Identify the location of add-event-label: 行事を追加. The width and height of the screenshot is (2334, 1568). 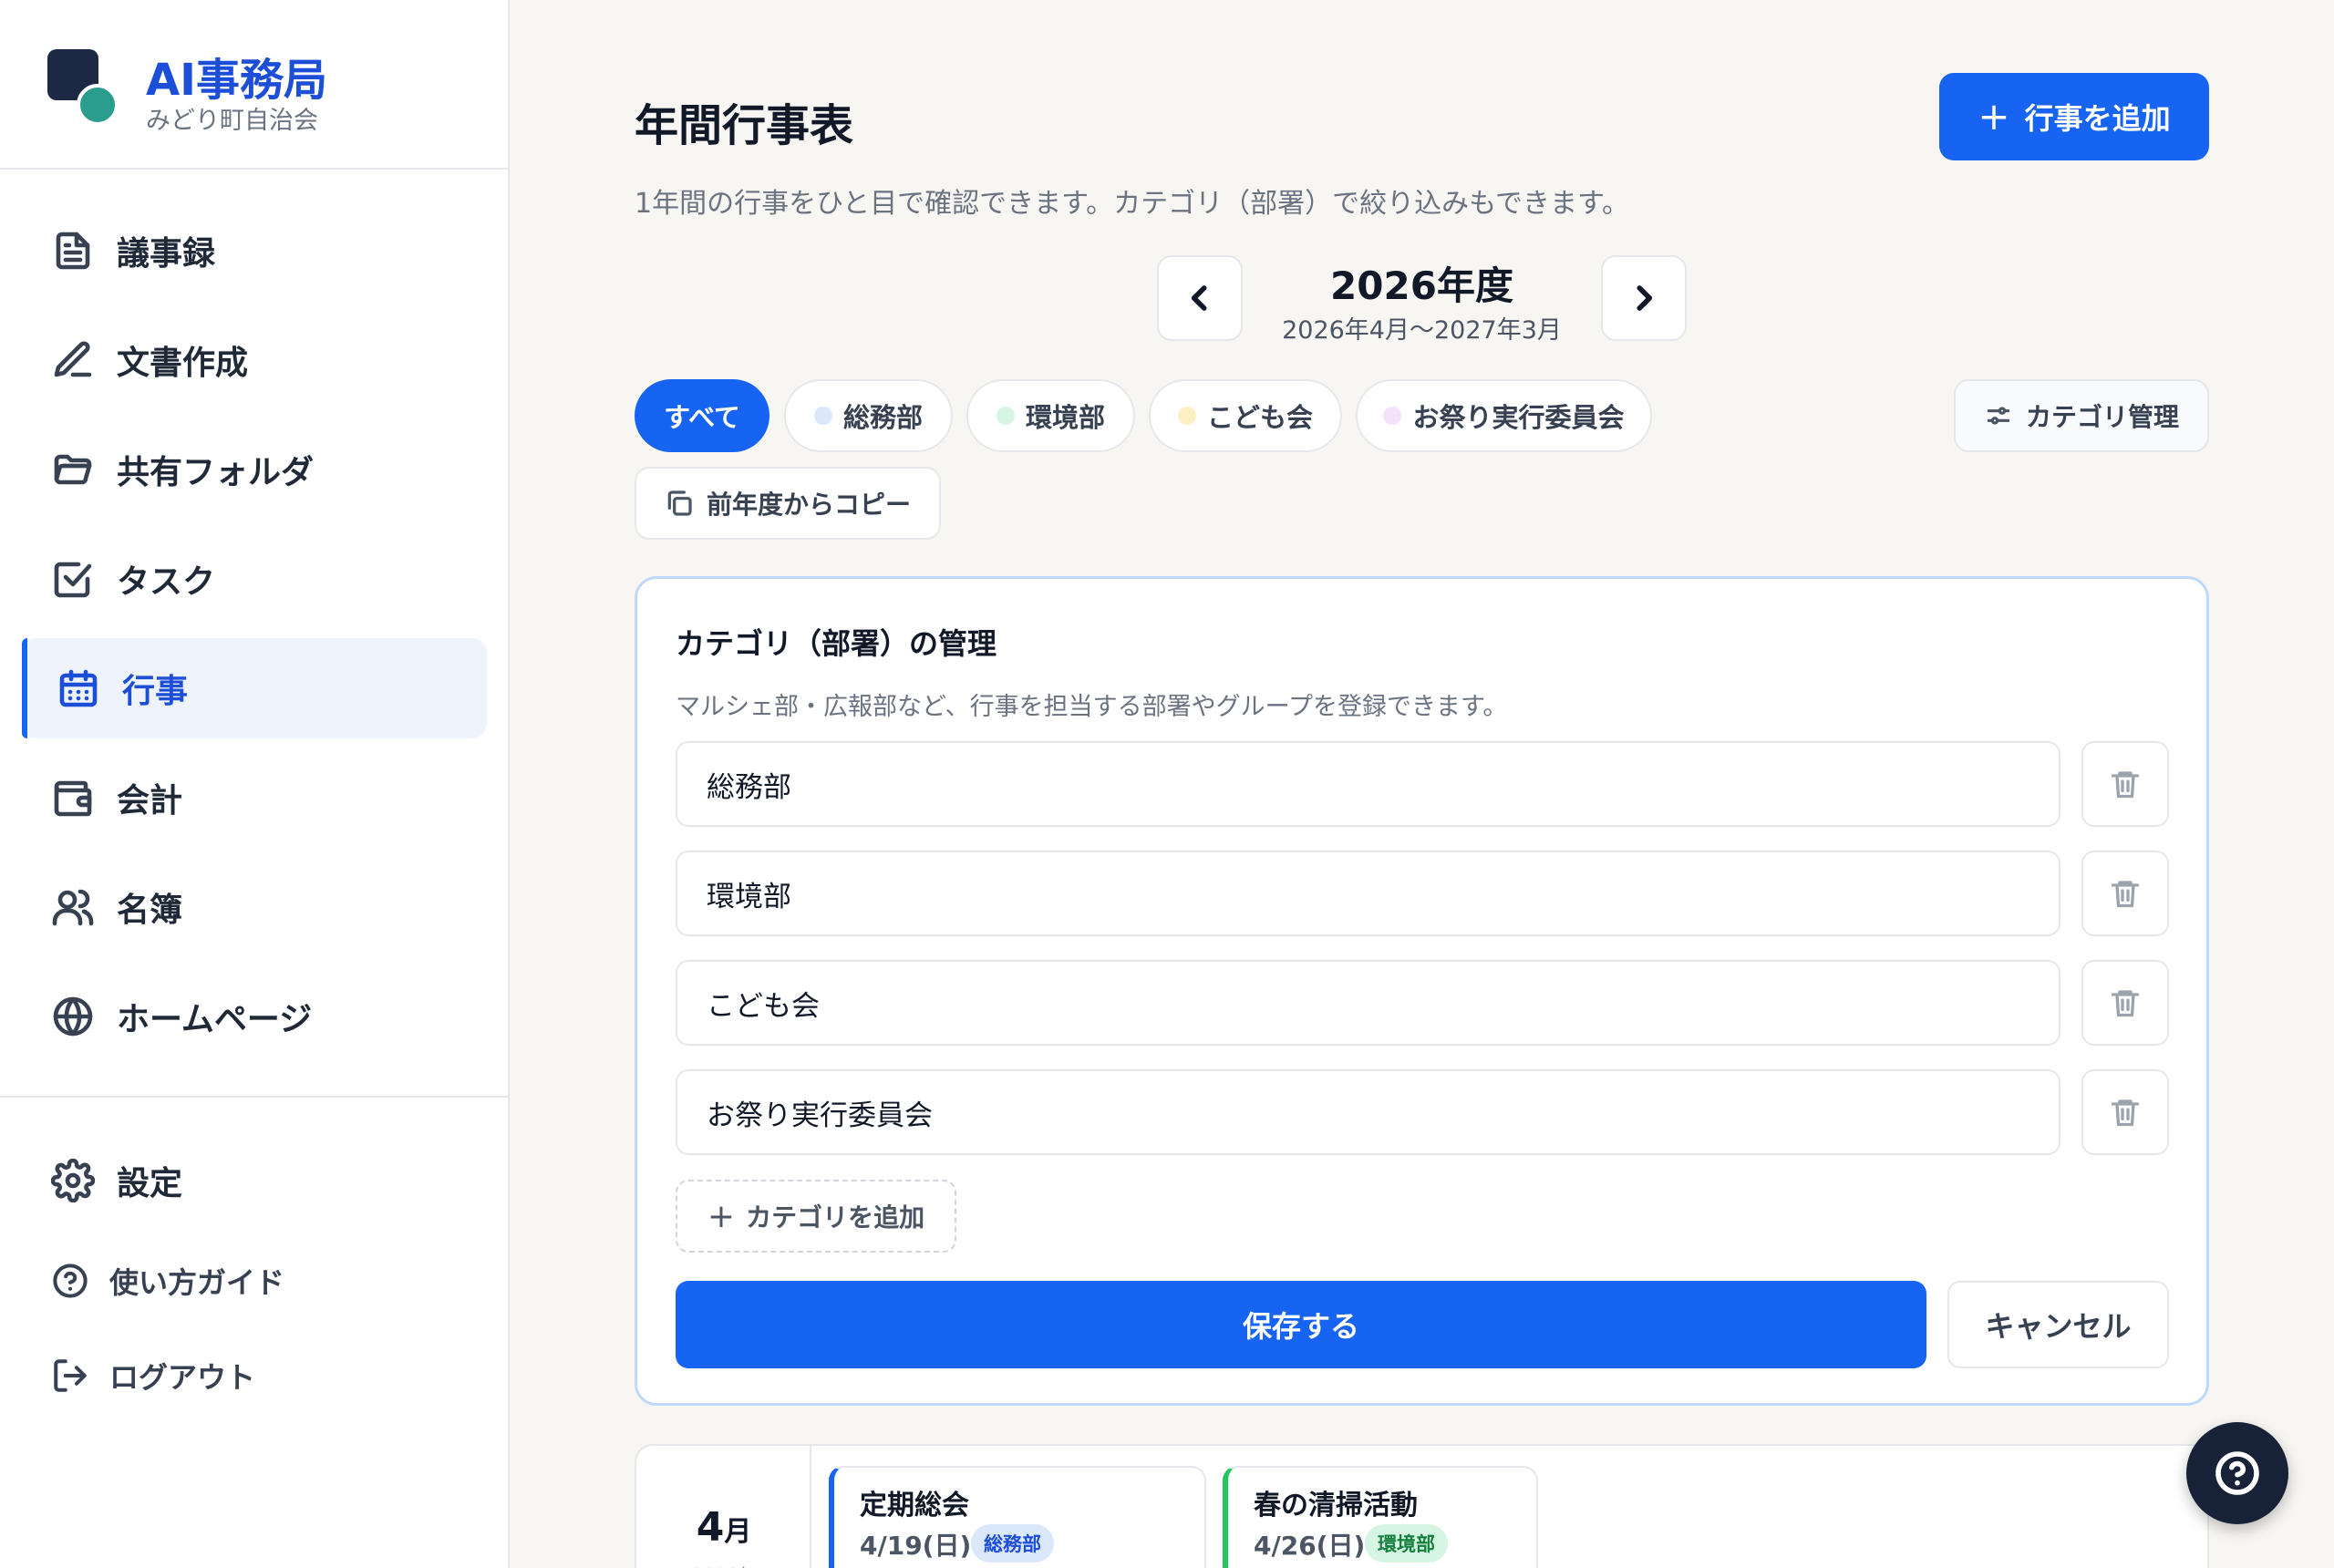
(2098, 119).